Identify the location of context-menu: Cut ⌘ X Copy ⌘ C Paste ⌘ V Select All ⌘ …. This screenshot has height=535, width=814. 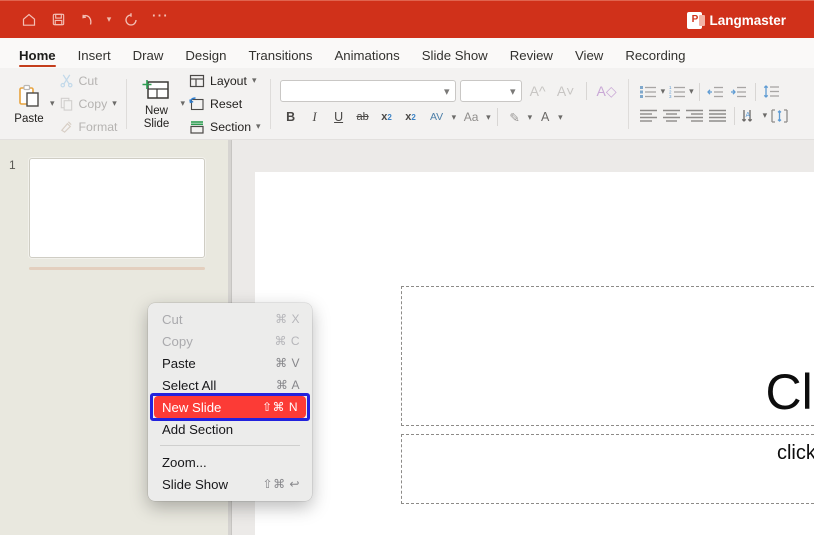
(230, 402).